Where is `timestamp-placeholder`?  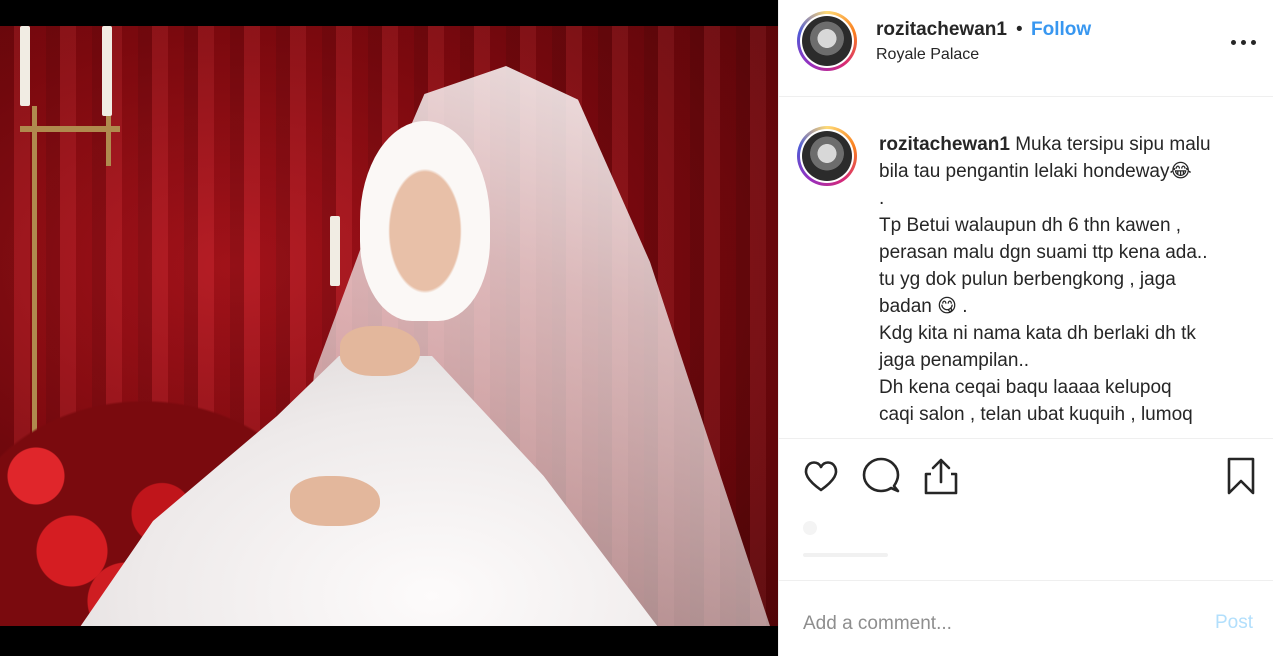
timestamp-placeholder is located at coordinates (845, 555).